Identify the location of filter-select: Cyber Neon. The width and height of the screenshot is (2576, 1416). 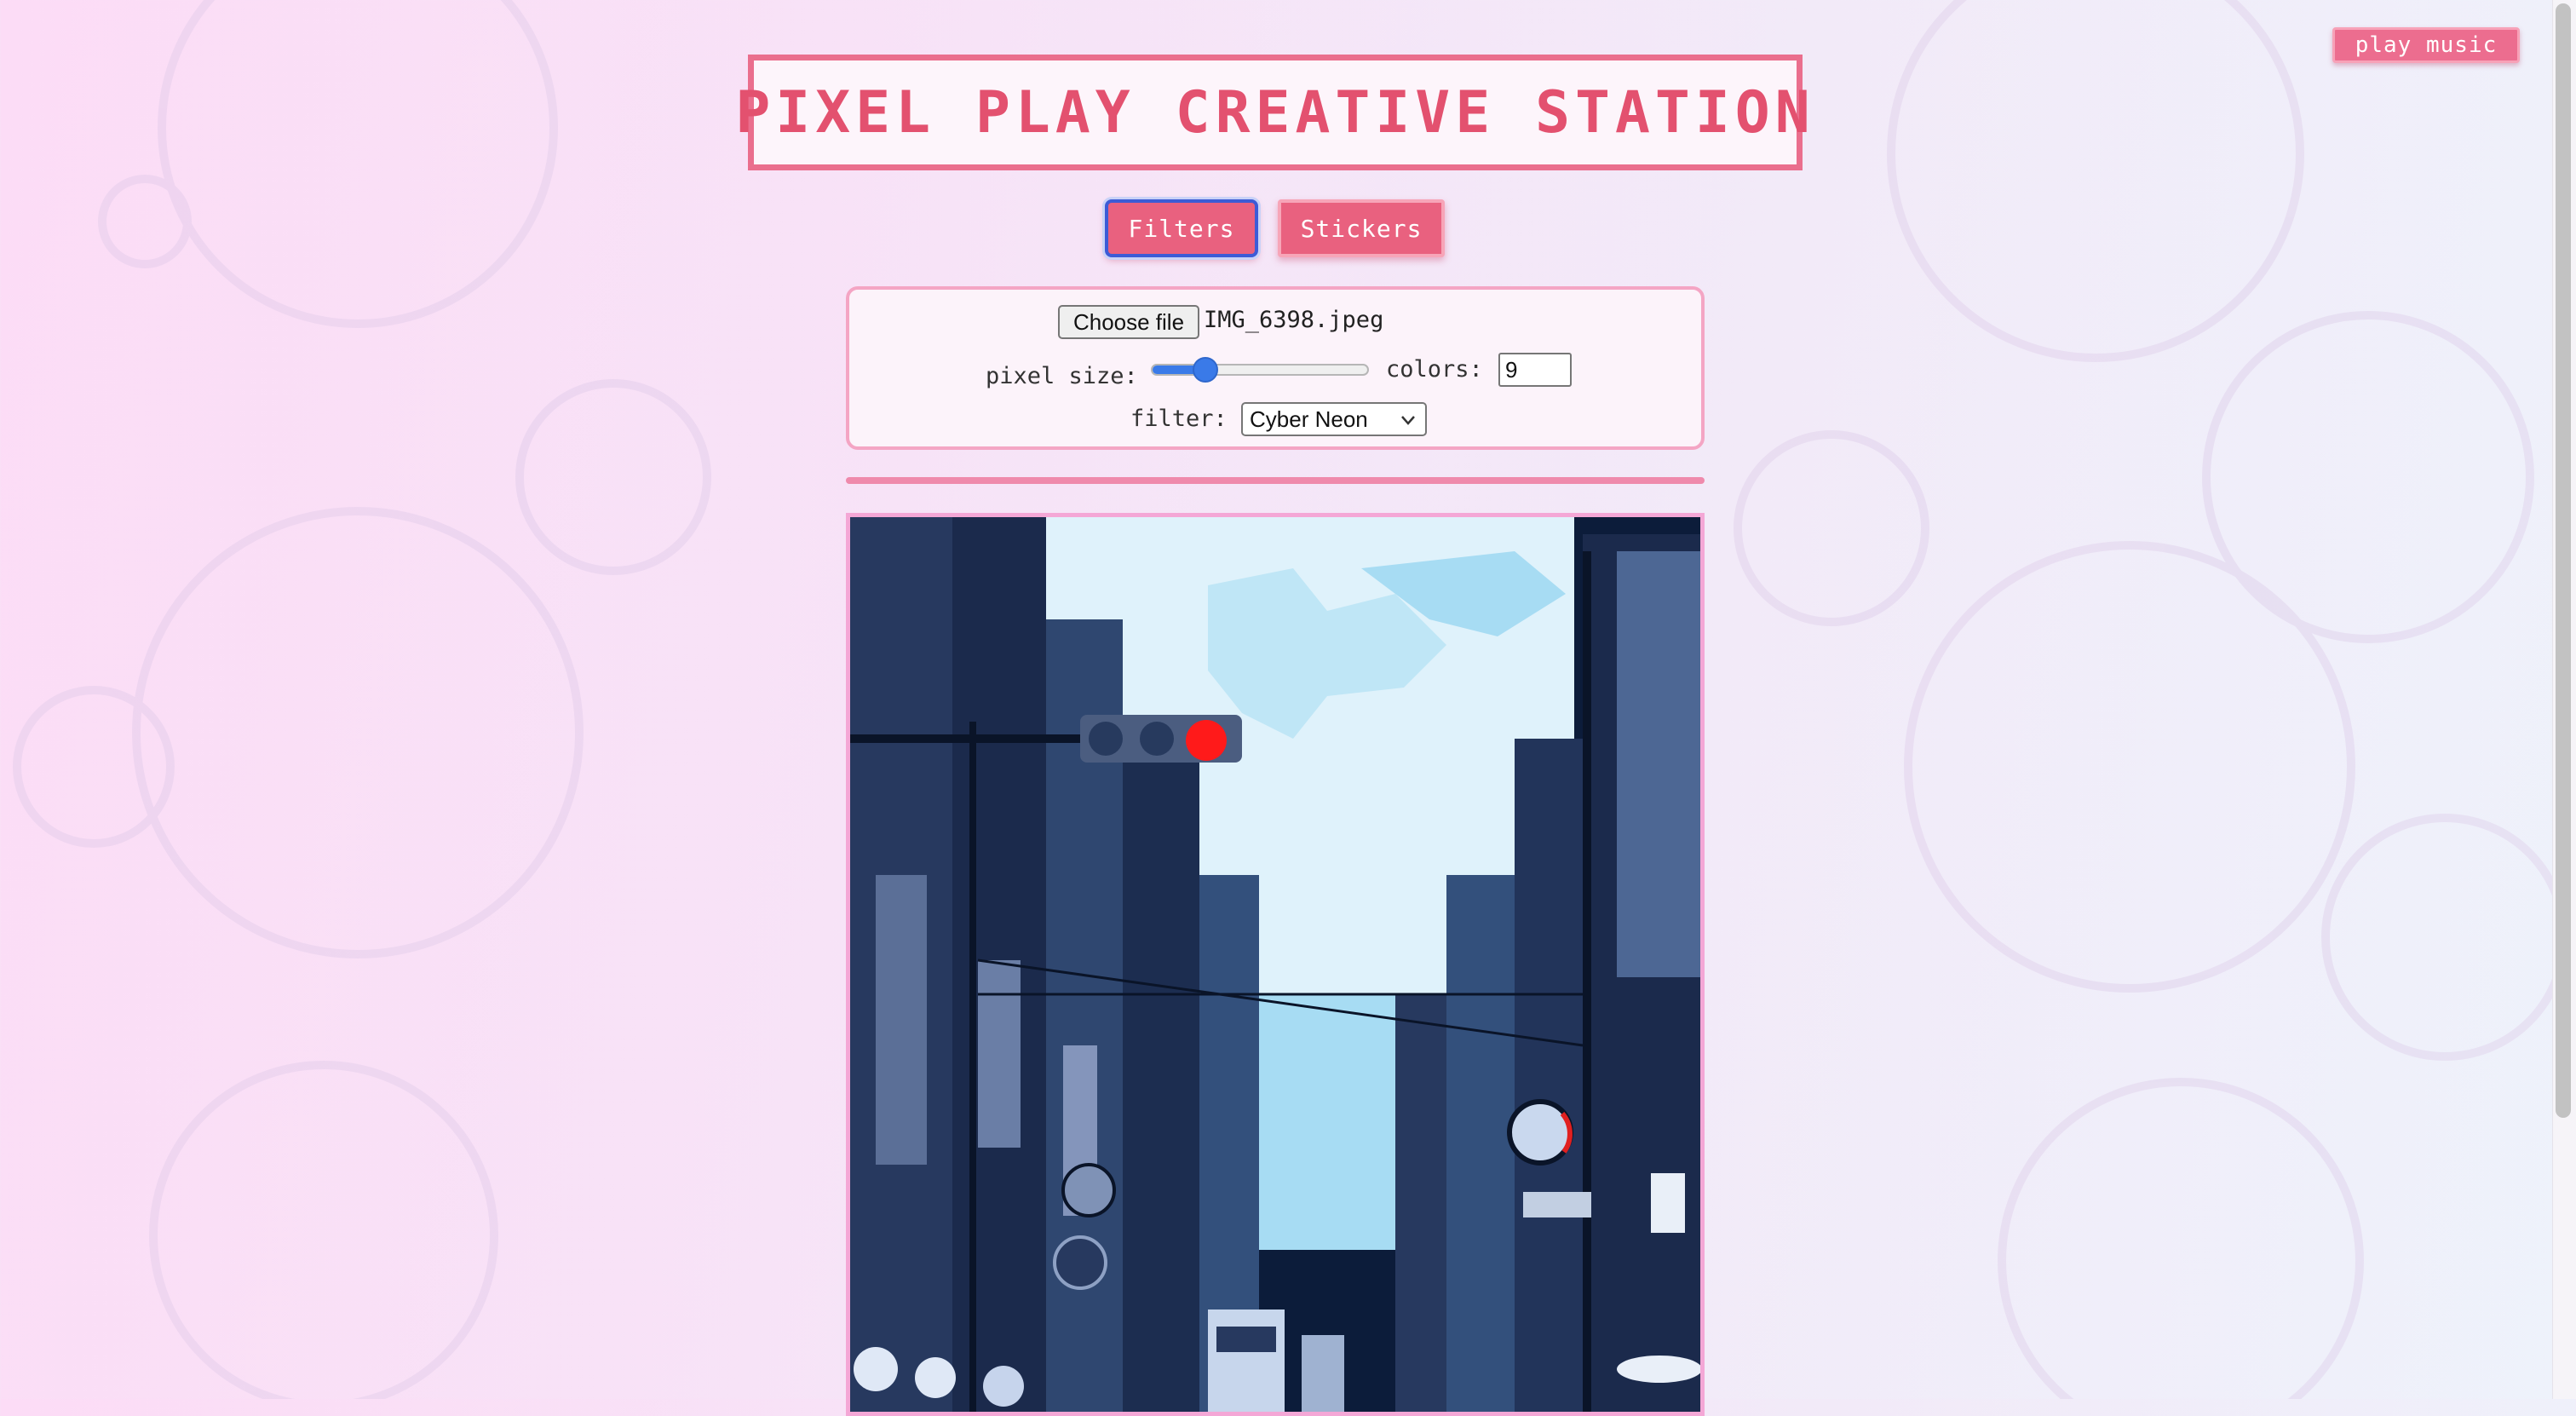
(1334, 419).